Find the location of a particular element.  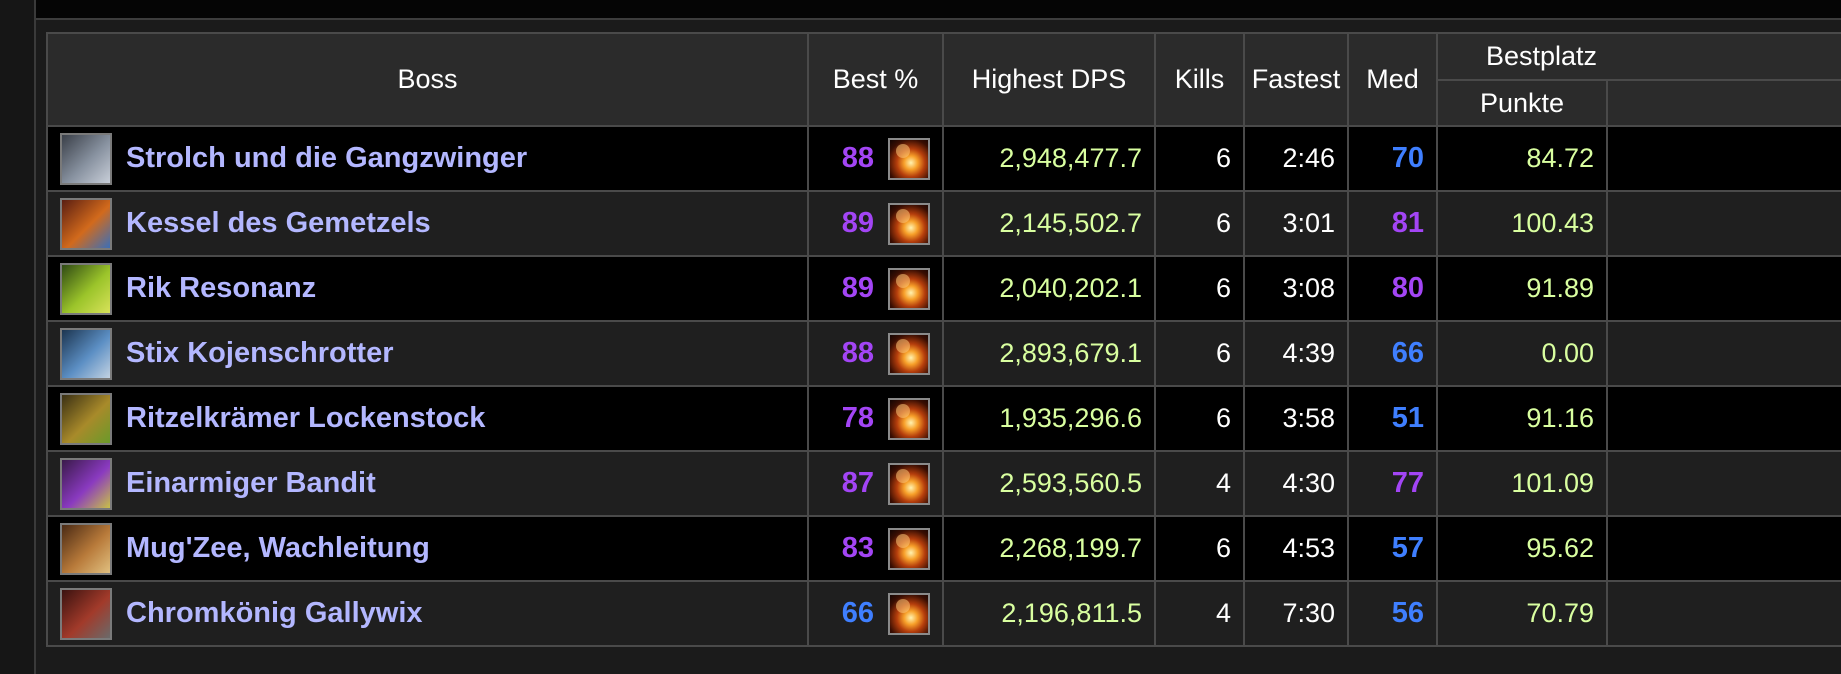

boss-name-link: Einarmiger Bandit is located at coordinates (251, 483).